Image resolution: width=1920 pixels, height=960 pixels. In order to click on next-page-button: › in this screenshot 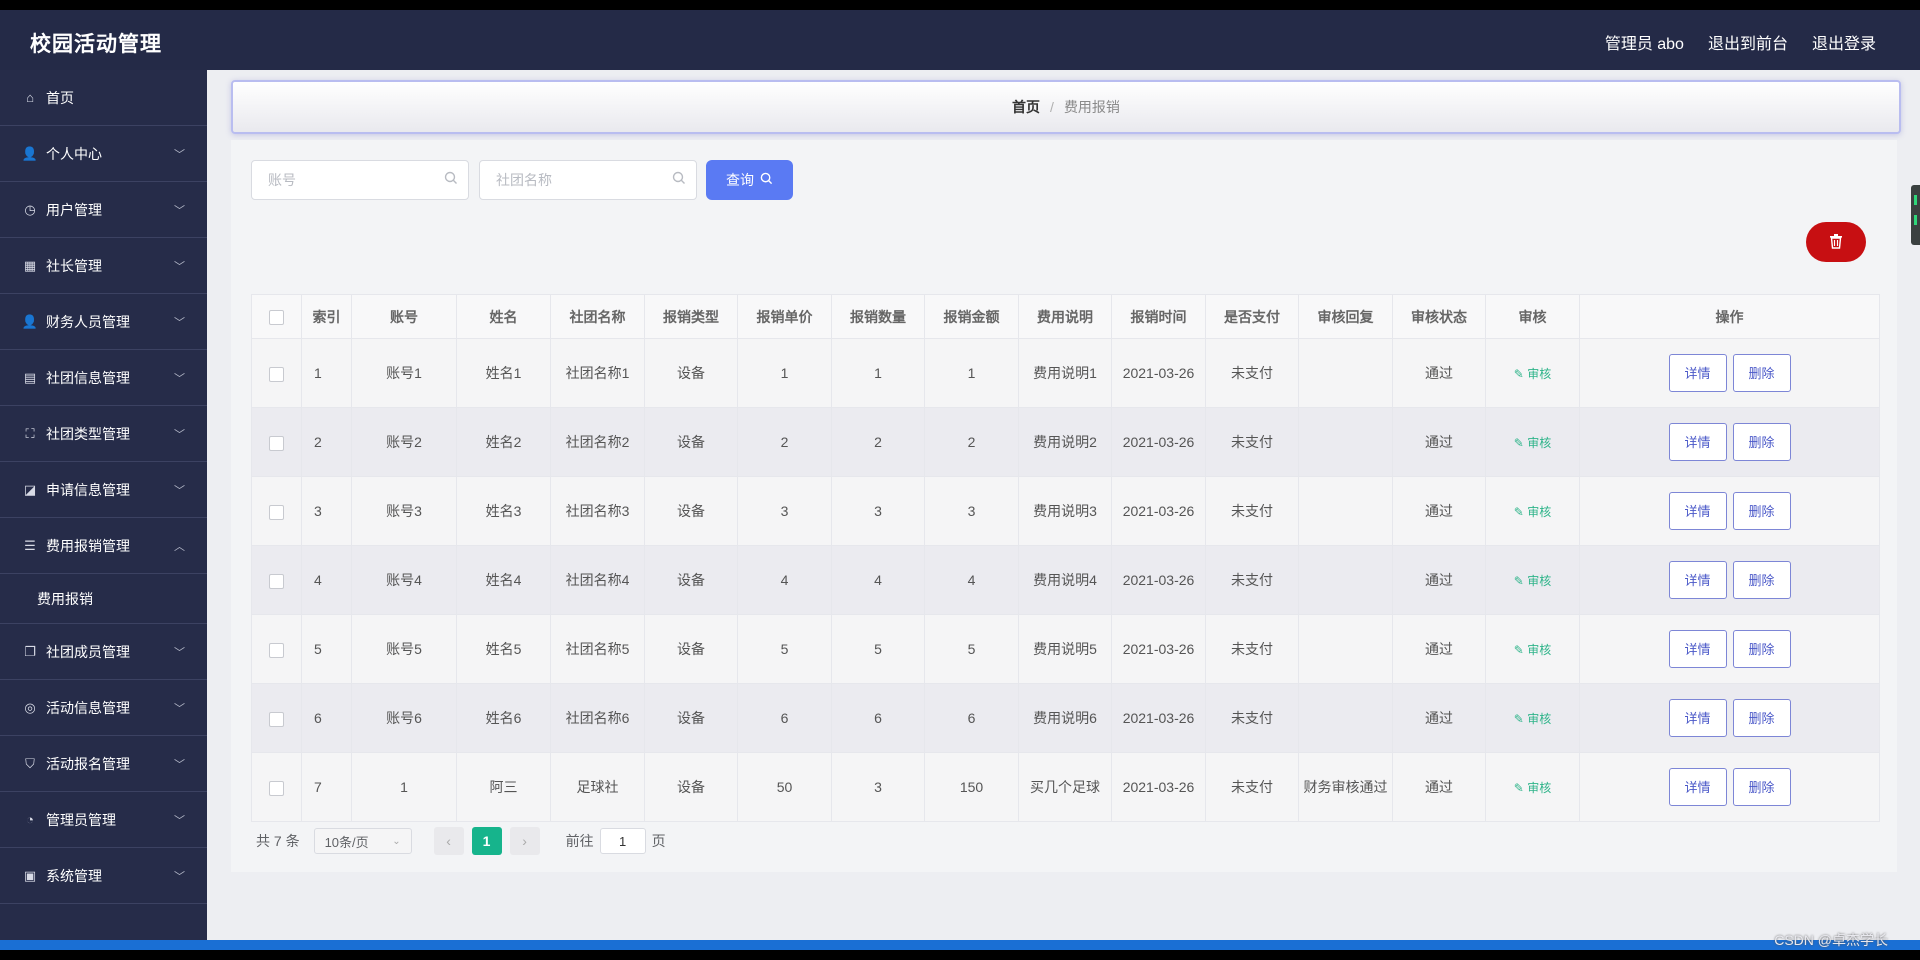, I will do `click(524, 841)`.